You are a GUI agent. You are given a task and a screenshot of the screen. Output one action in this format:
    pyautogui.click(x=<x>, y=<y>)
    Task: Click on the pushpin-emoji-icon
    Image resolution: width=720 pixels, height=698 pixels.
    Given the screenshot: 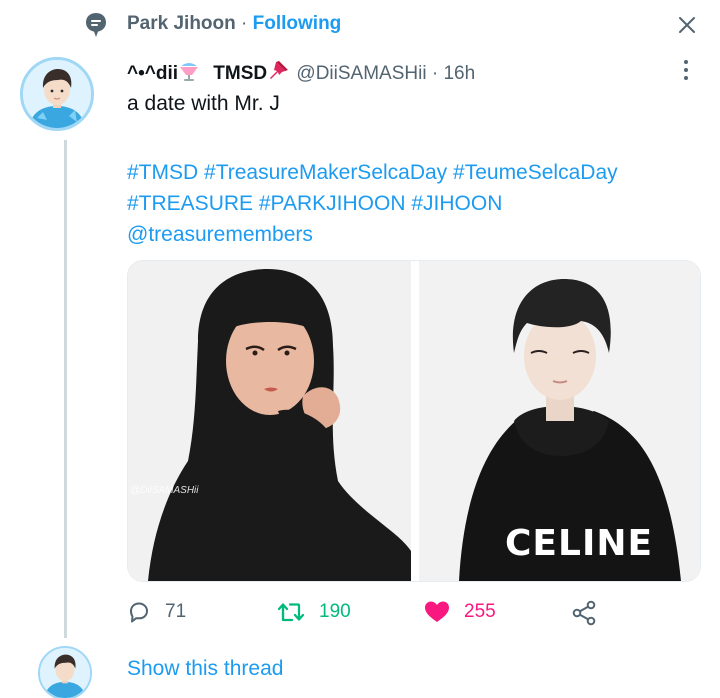 What is the action you would take?
    pyautogui.click(x=279, y=70)
    